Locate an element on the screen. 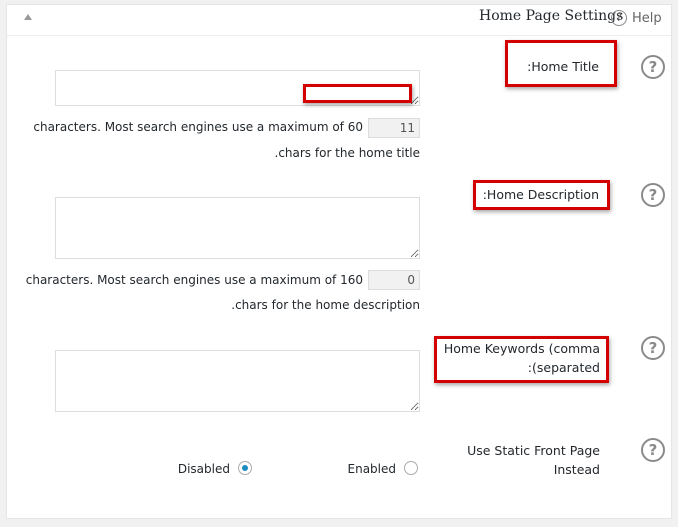 Image resolution: width=678 pixels, height=527 pixels. home-description-help-icon: ? is located at coordinates (653, 195).